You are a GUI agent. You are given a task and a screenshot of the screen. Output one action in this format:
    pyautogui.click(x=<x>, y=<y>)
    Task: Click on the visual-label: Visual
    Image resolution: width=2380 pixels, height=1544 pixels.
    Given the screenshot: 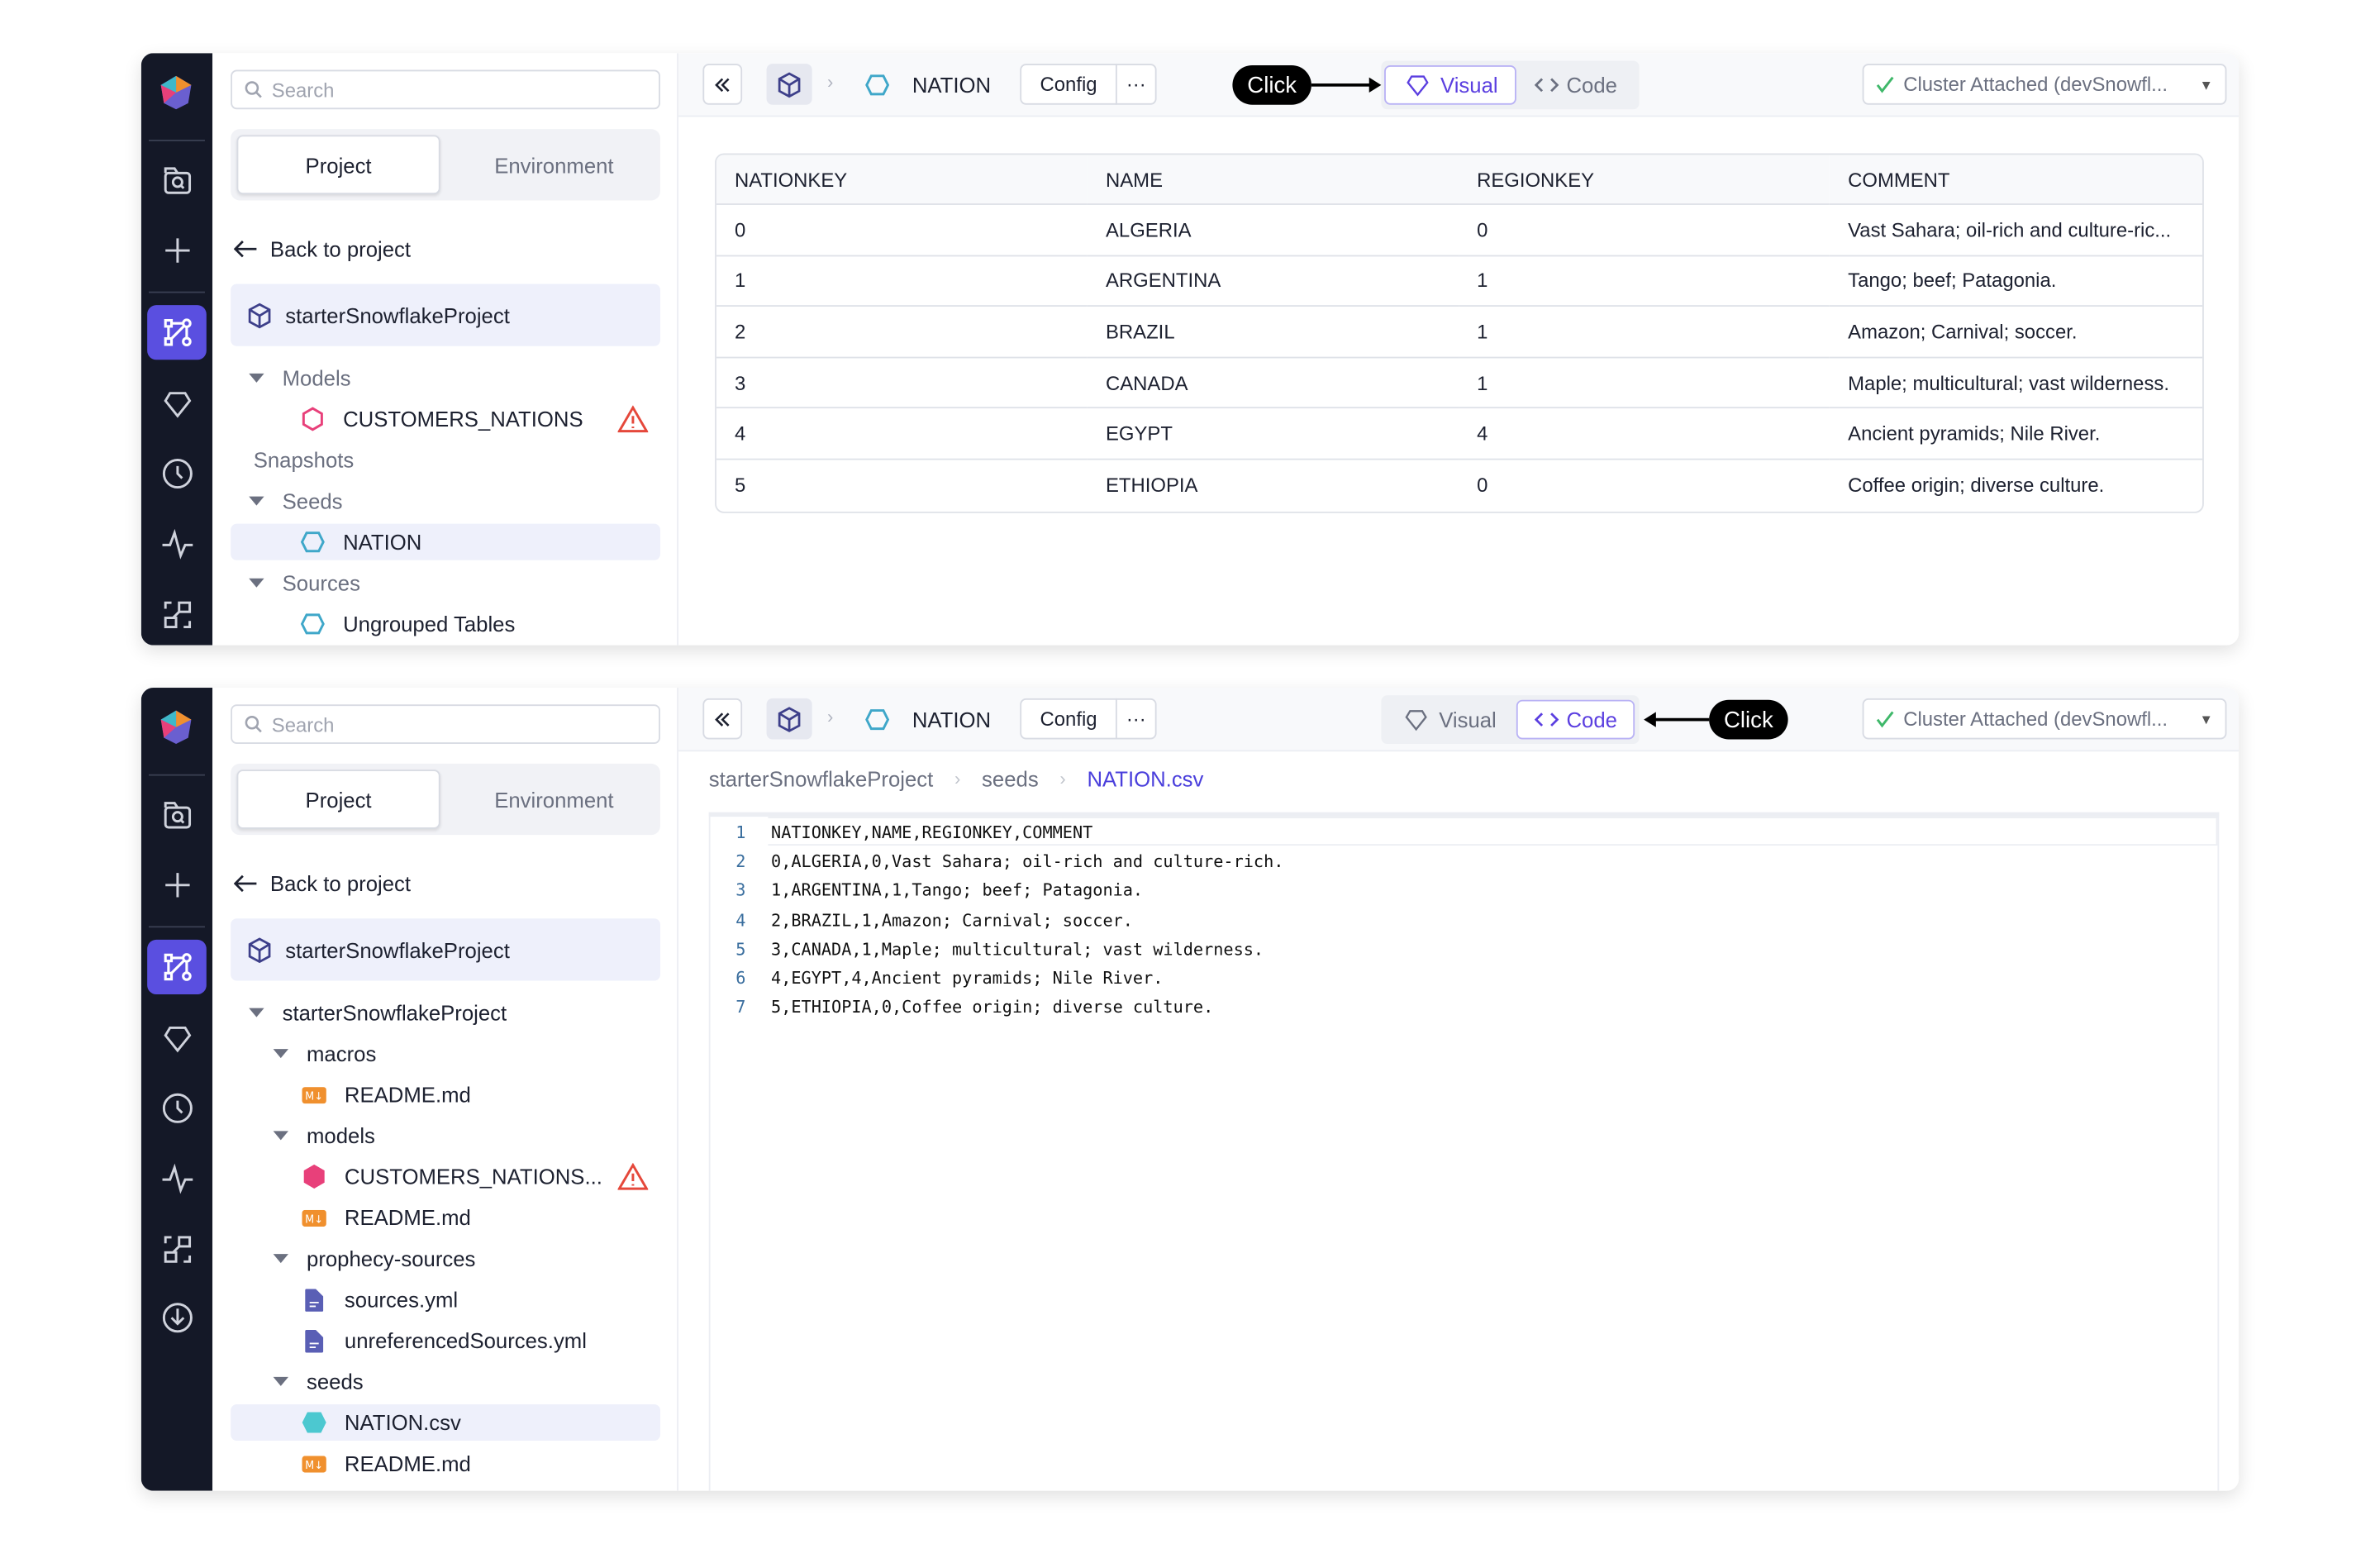 What is the action you would take?
    pyautogui.click(x=1468, y=720)
    